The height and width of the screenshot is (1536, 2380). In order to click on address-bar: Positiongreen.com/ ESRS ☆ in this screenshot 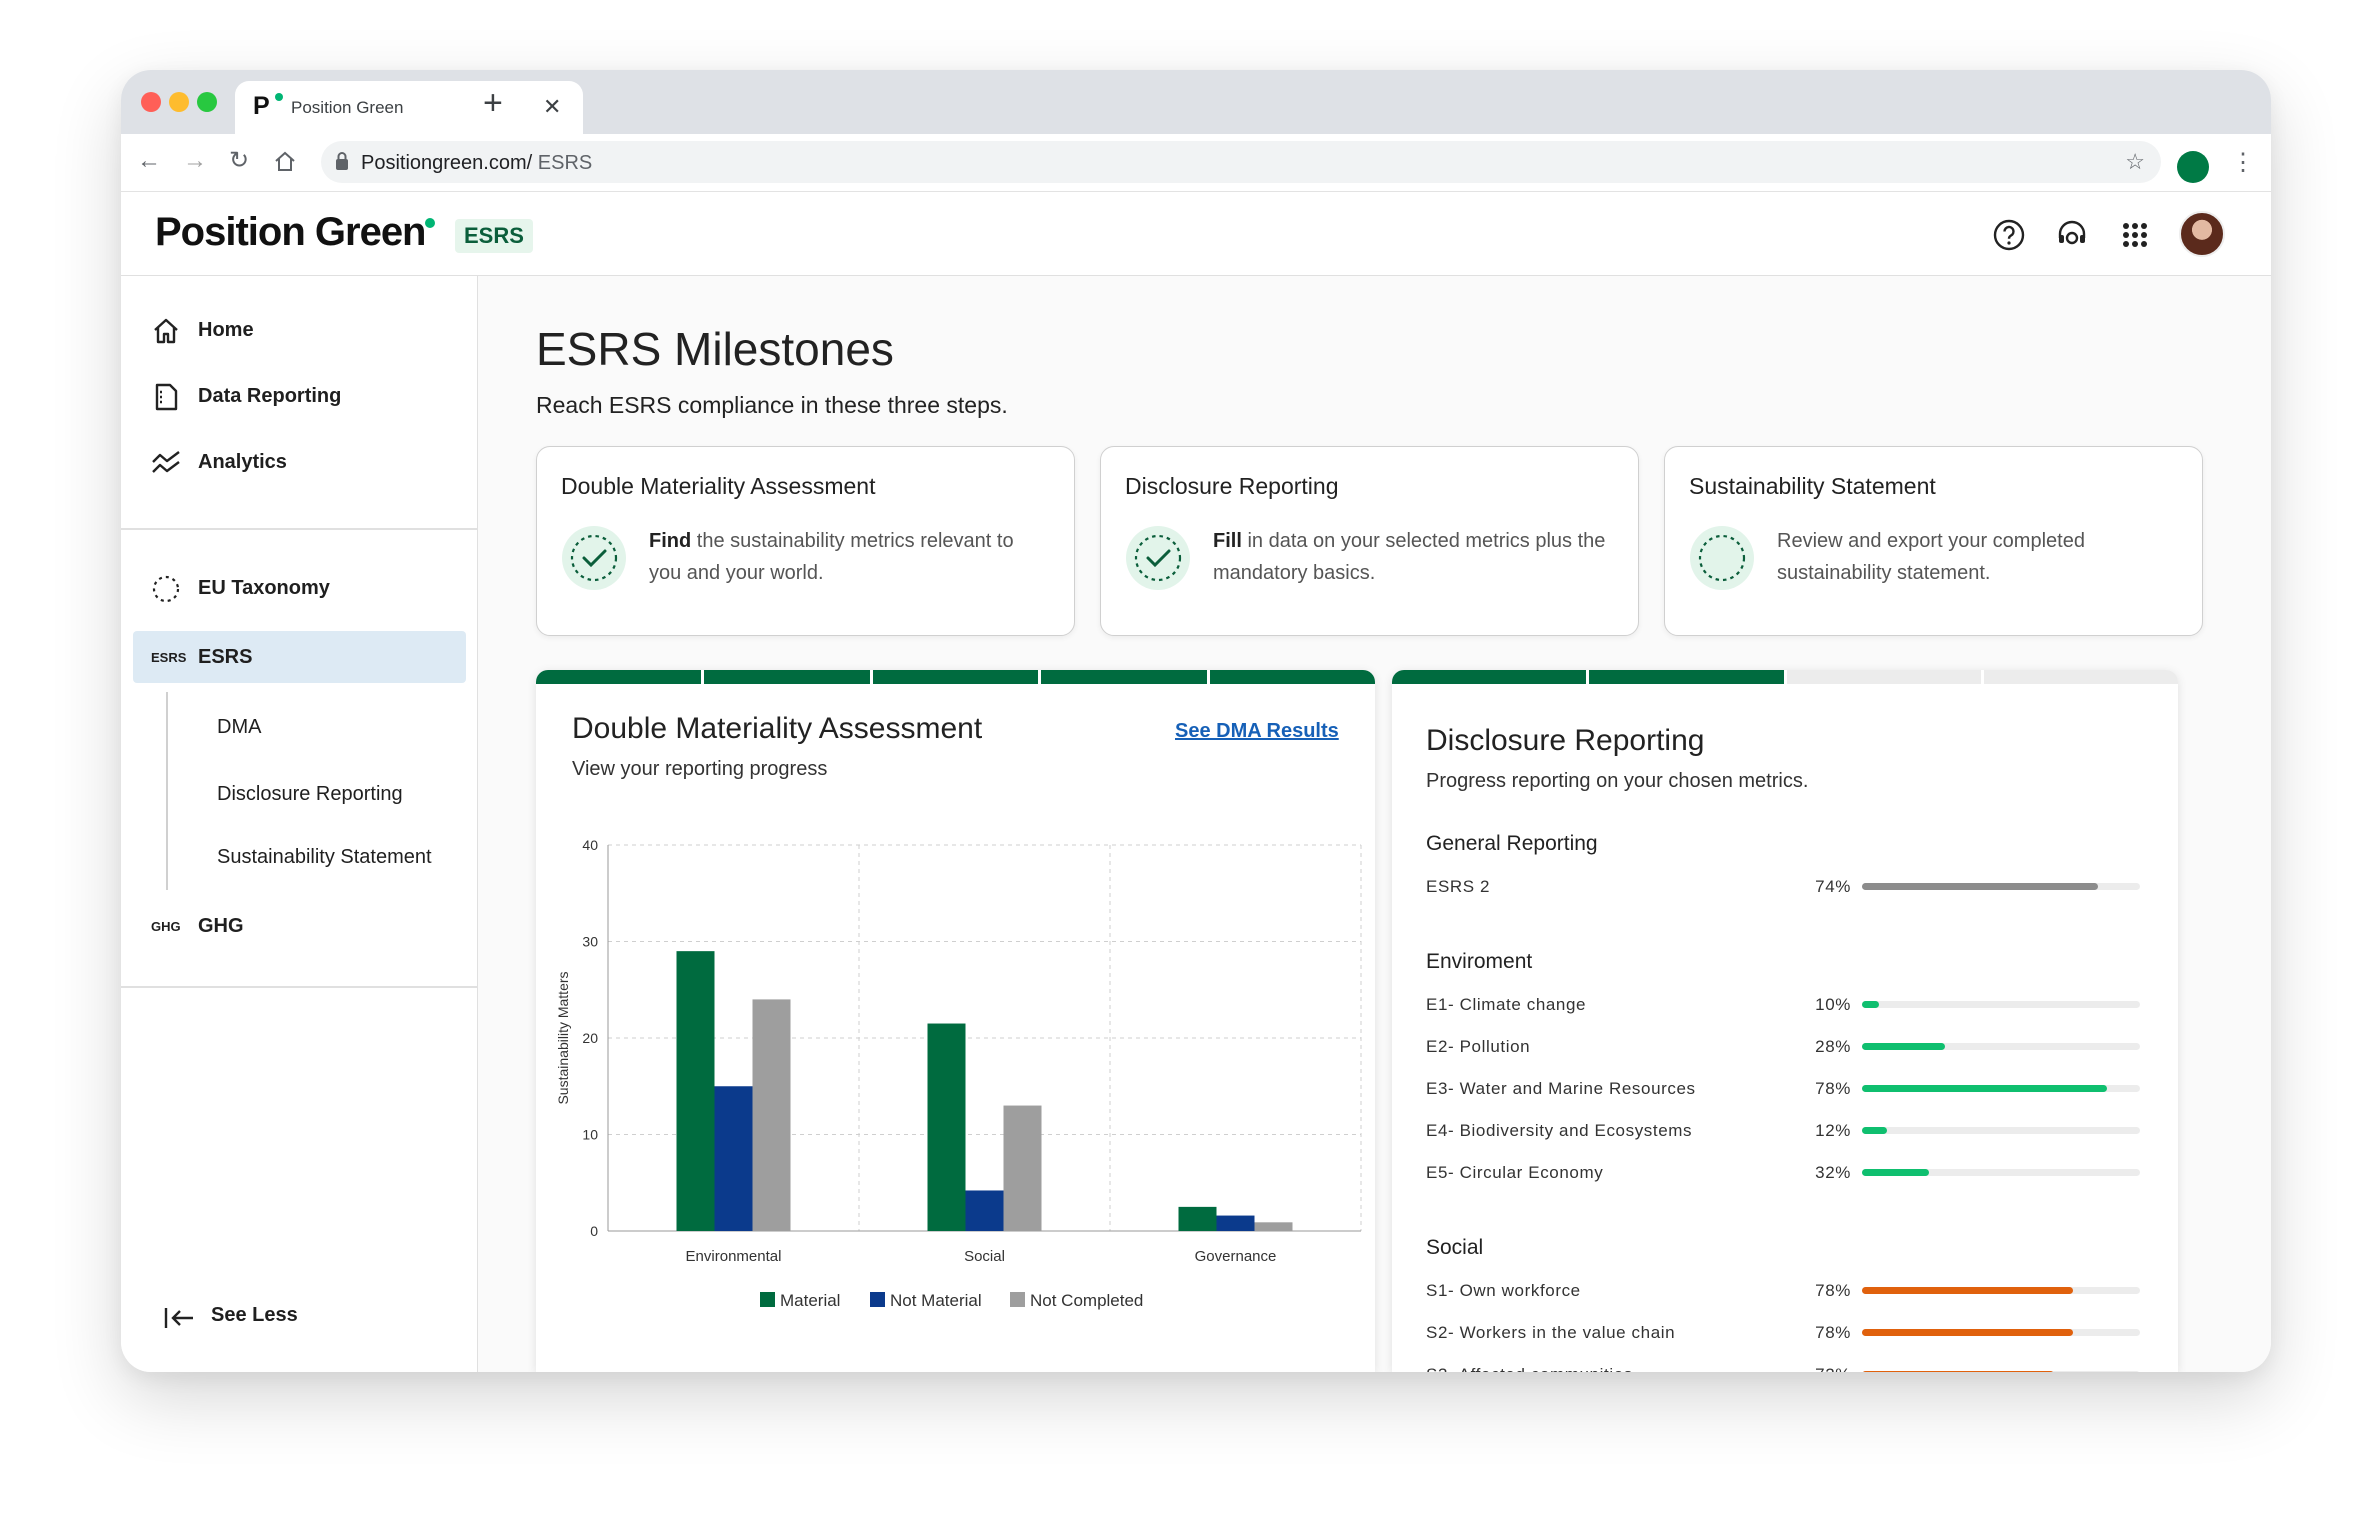, I will do `click(1241, 162)`.